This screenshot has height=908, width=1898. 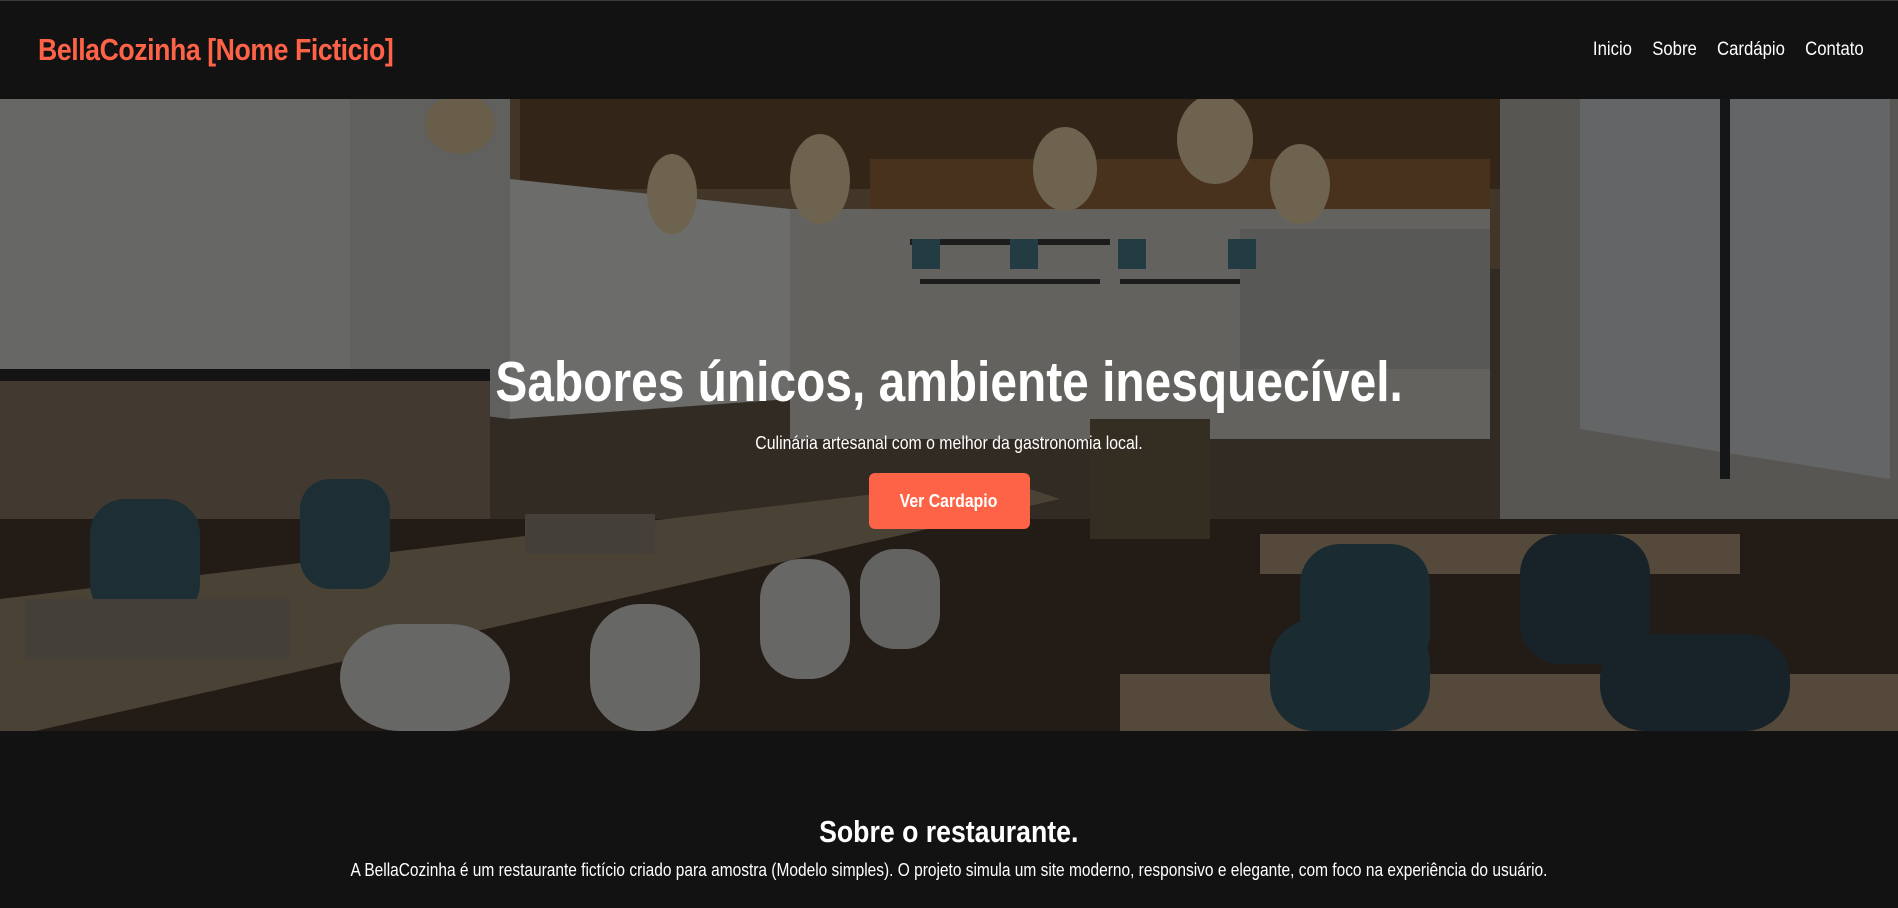 What do you see at coordinates (949, 382) in the screenshot?
I see `hero-title: Sabores únicos, ambiente inesquecível.` at bounding box center [949, 382].